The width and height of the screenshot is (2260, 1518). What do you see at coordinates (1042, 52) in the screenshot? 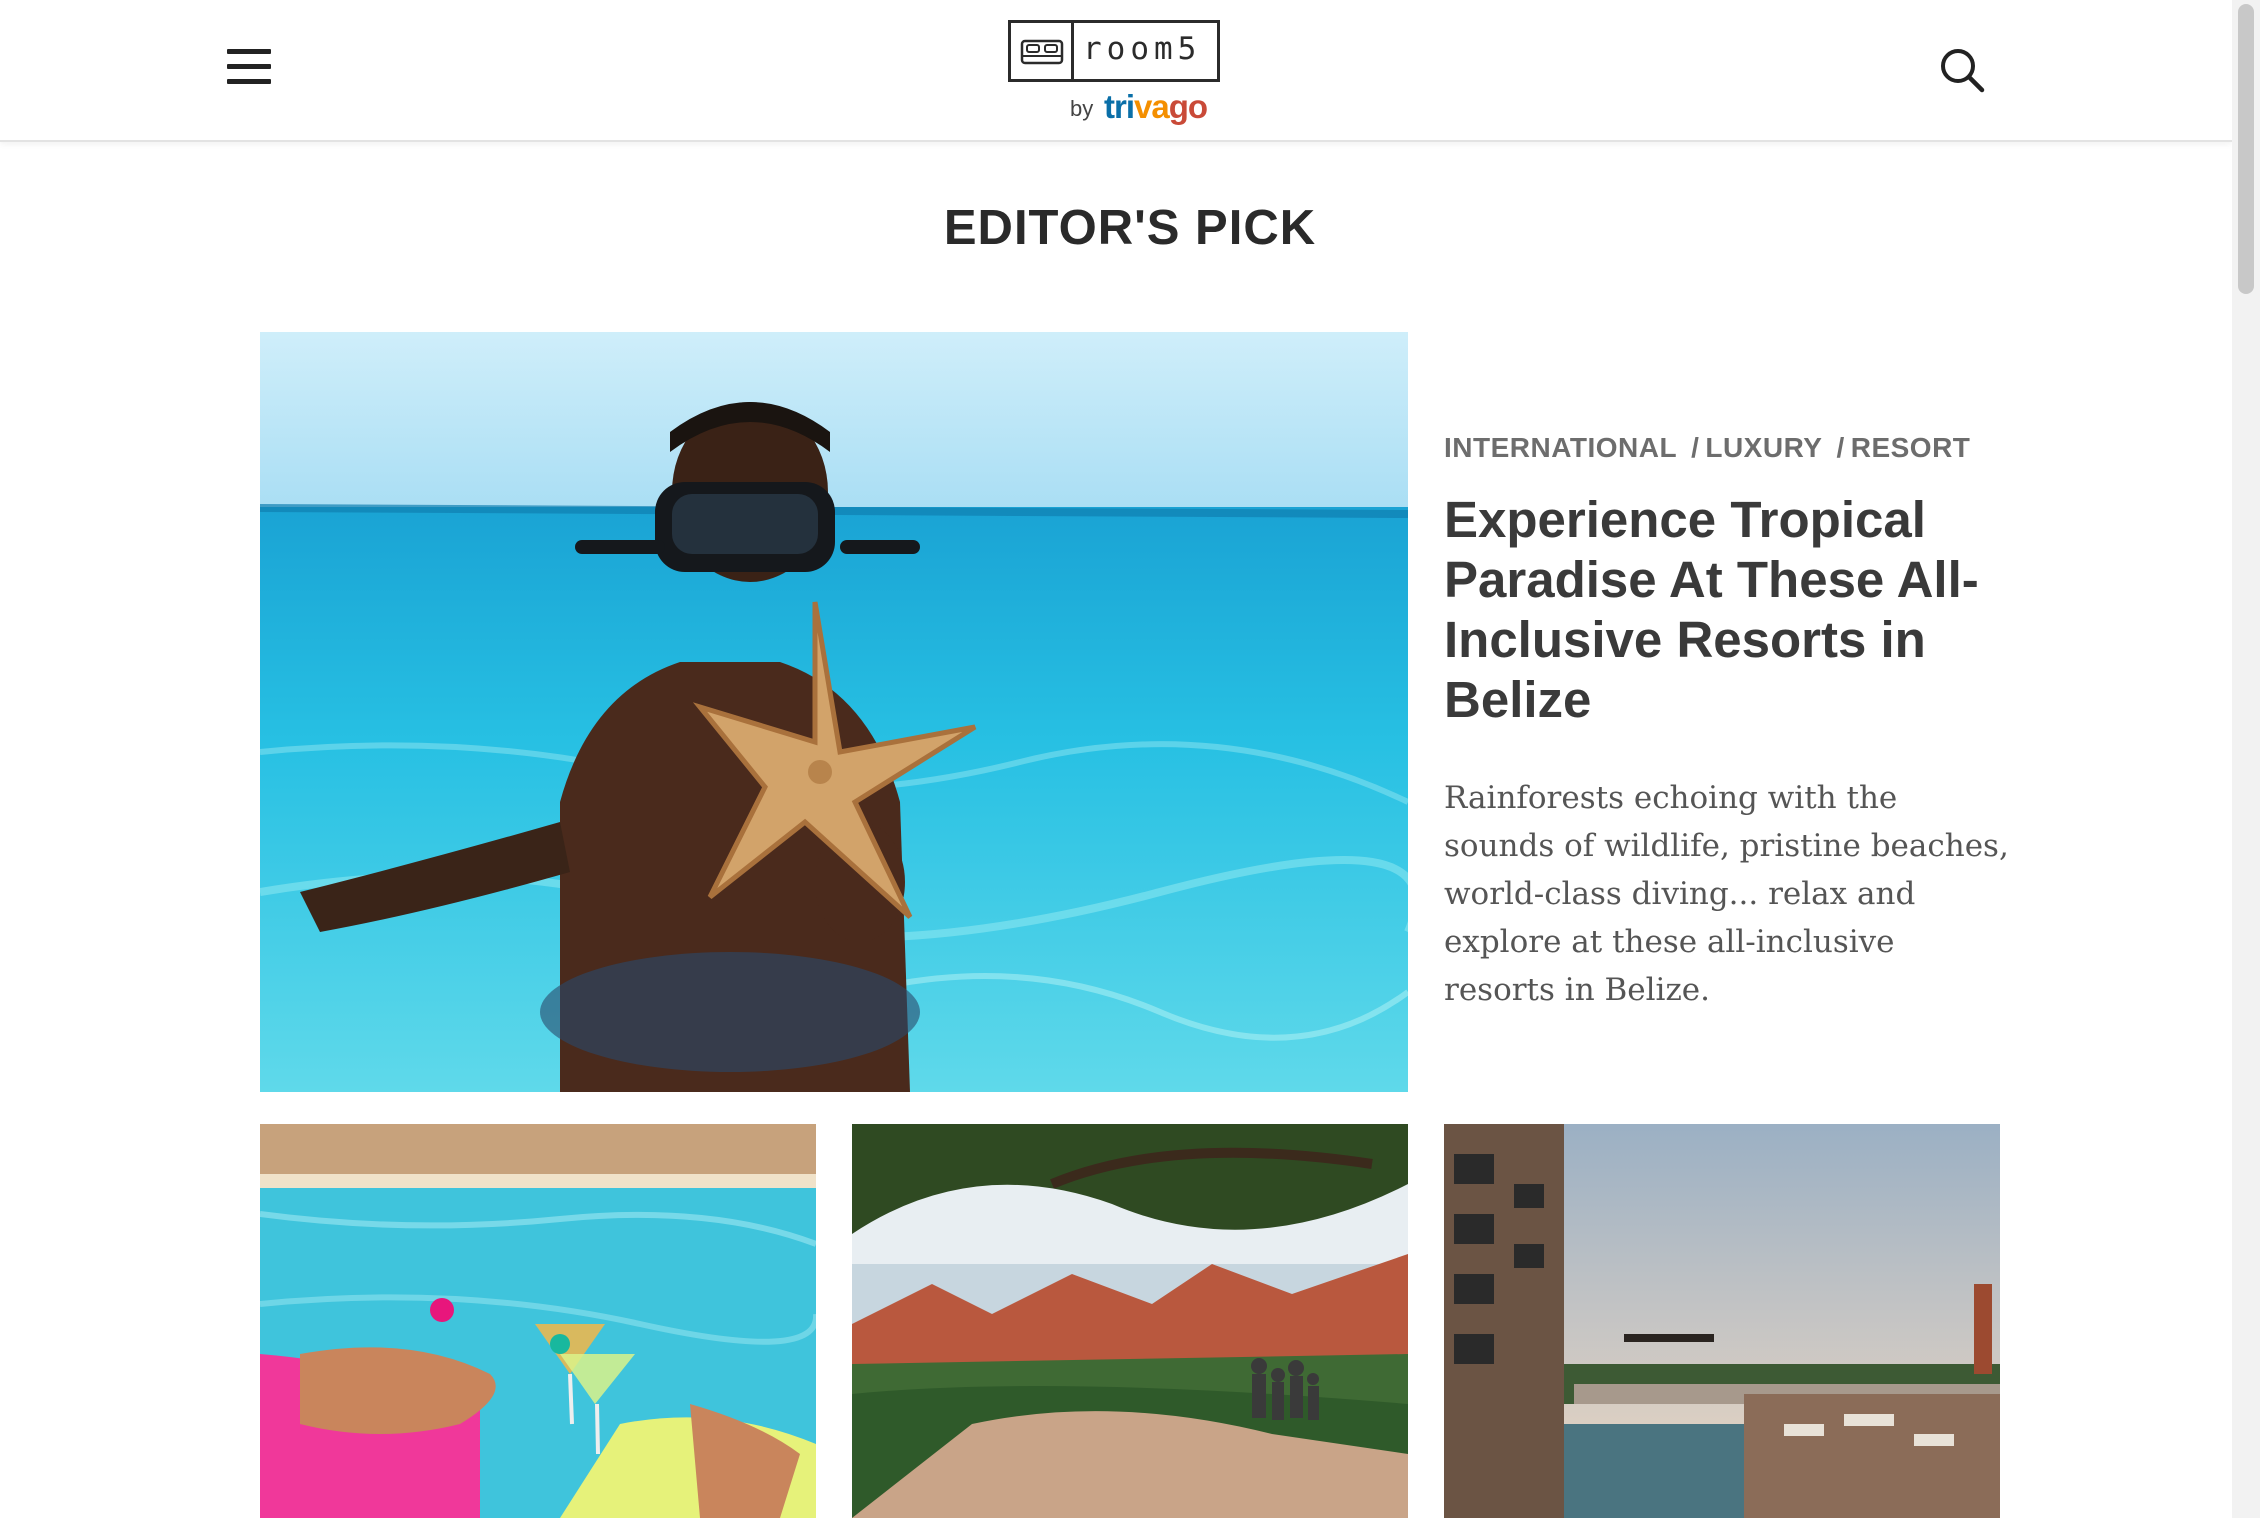
I see `bed-icon` at bounding box center [1042, 52].